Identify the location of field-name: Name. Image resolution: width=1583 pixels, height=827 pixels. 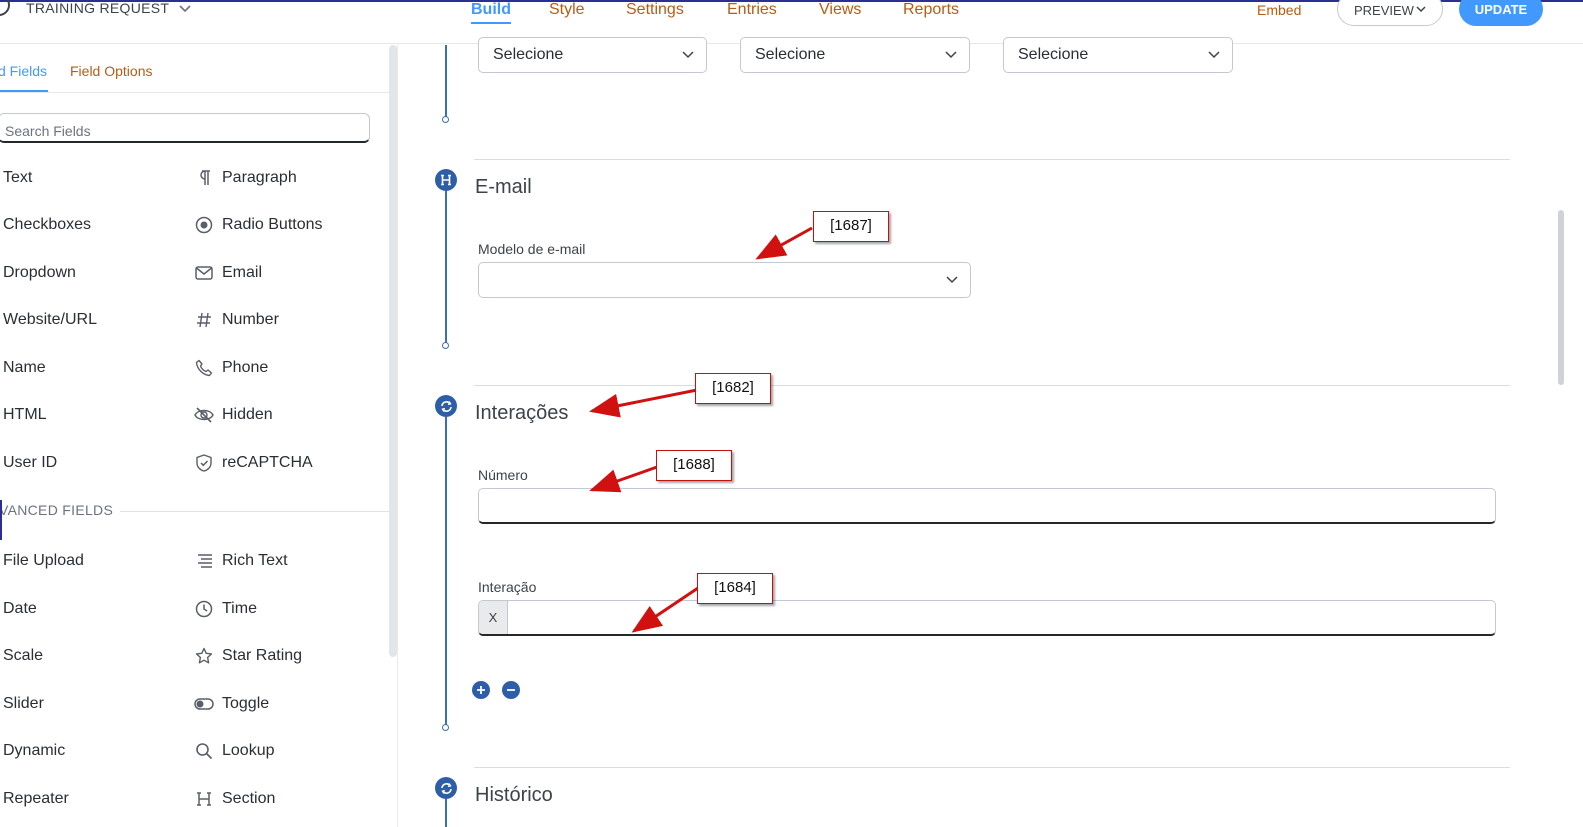
(24, 368).